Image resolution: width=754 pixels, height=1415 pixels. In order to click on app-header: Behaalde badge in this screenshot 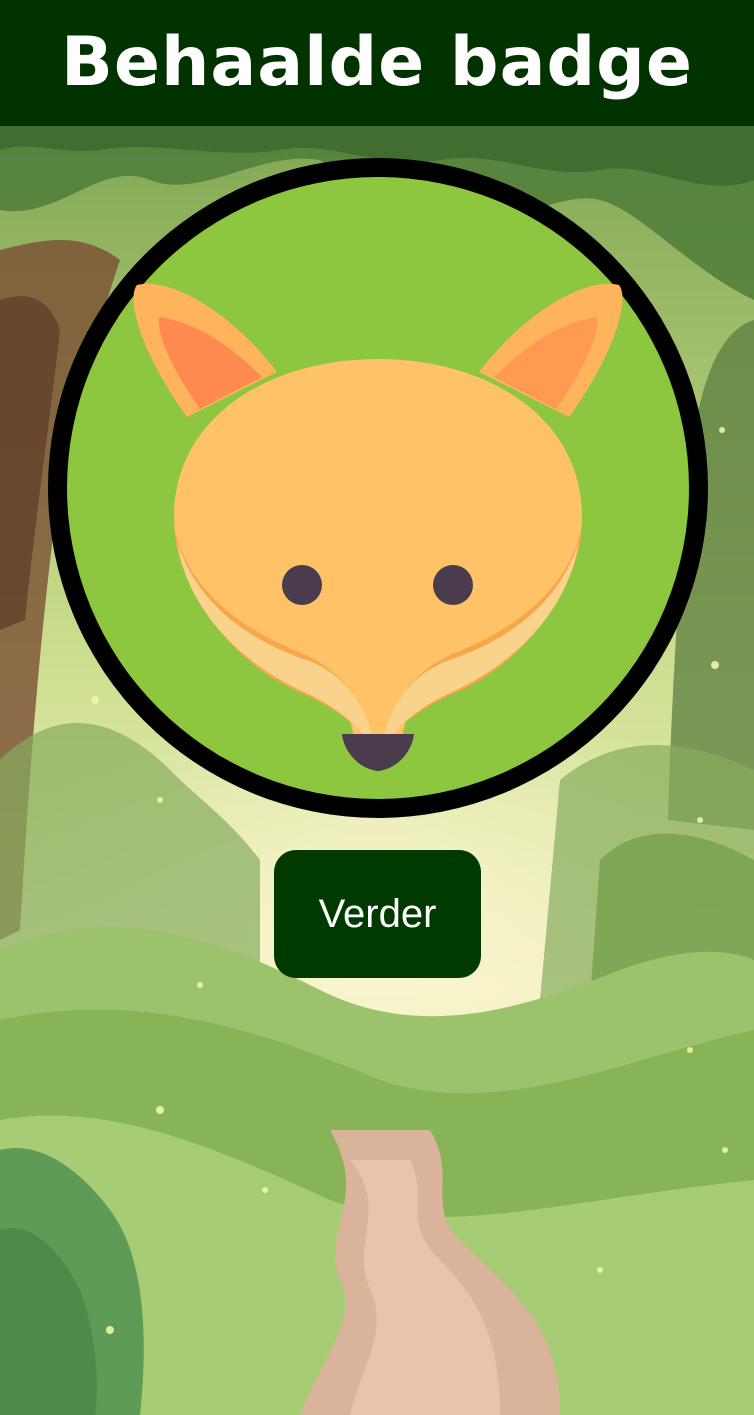, I will do `click(377, 63)`.